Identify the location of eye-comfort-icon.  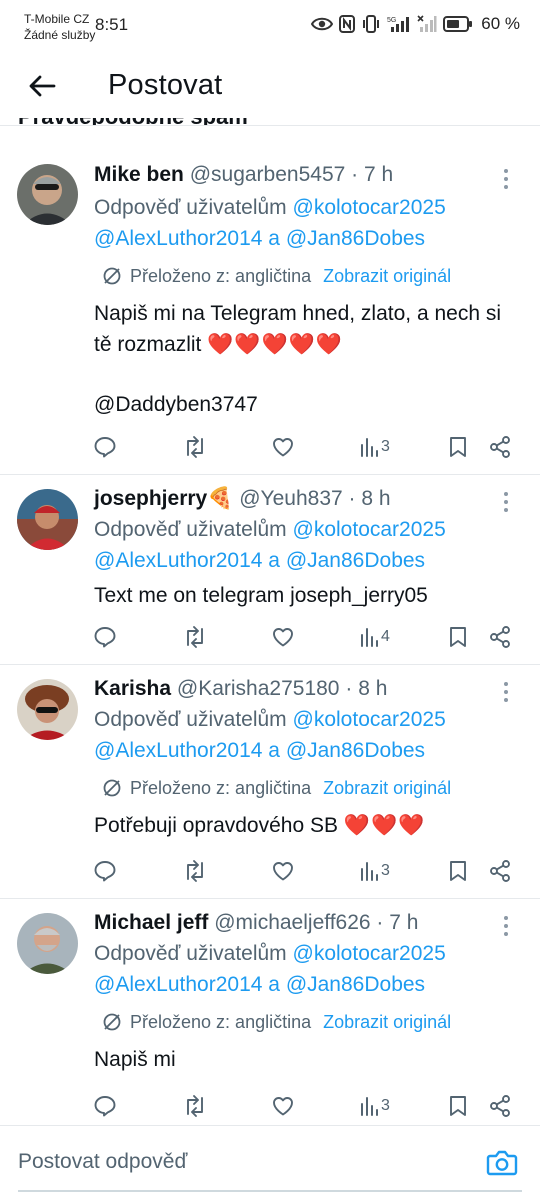
(322, 24).